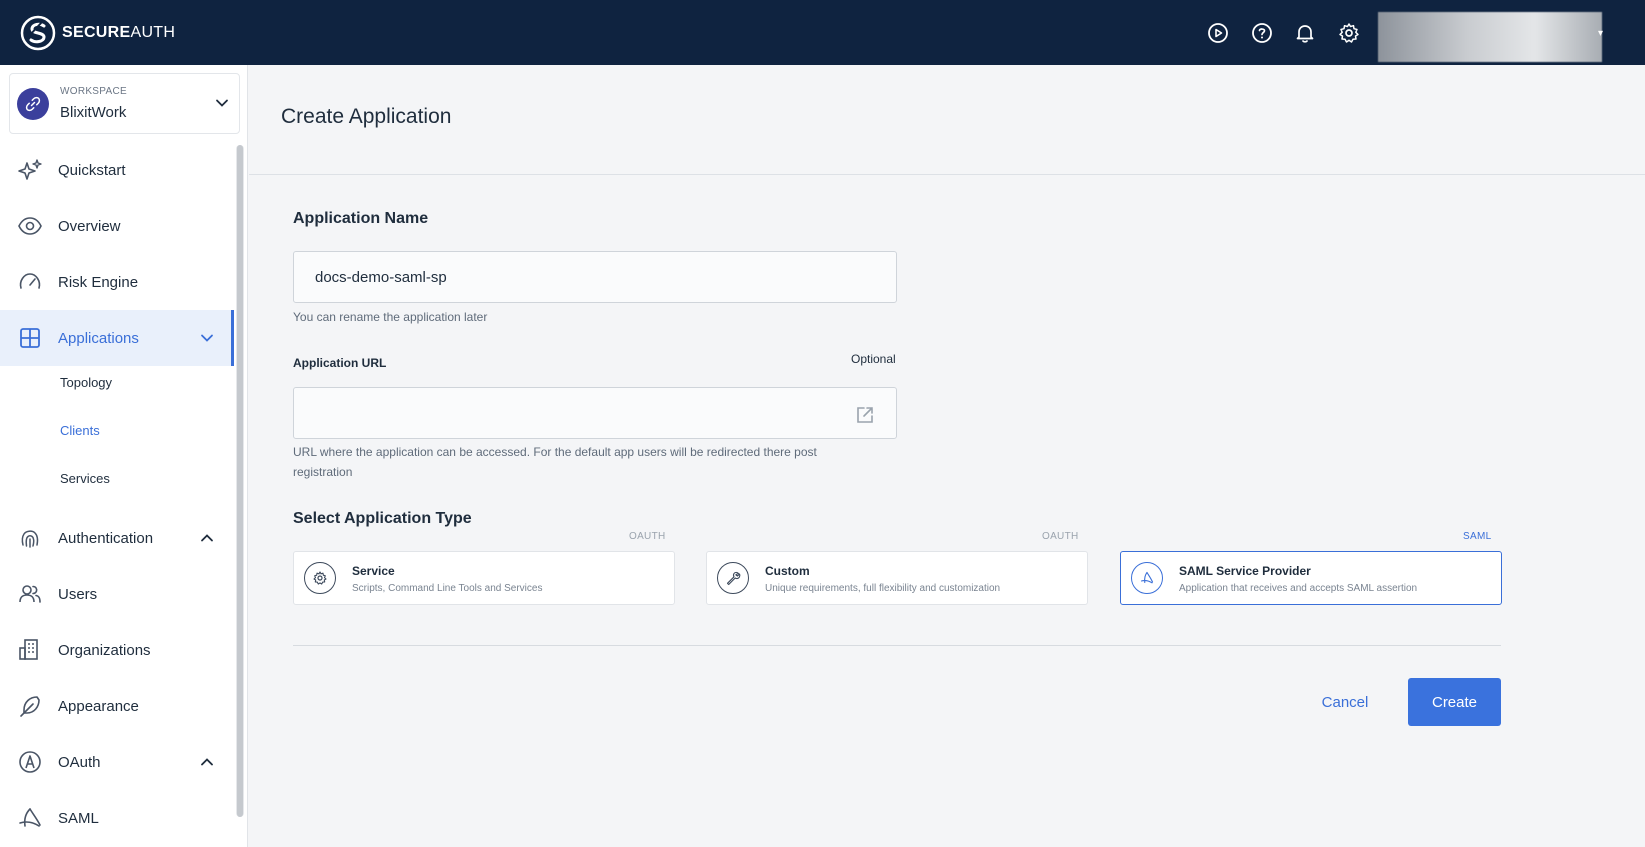 This screenshot has height=847, width=1645. I want to click on sidebar-item-applications: Applications, so click(117, 338).